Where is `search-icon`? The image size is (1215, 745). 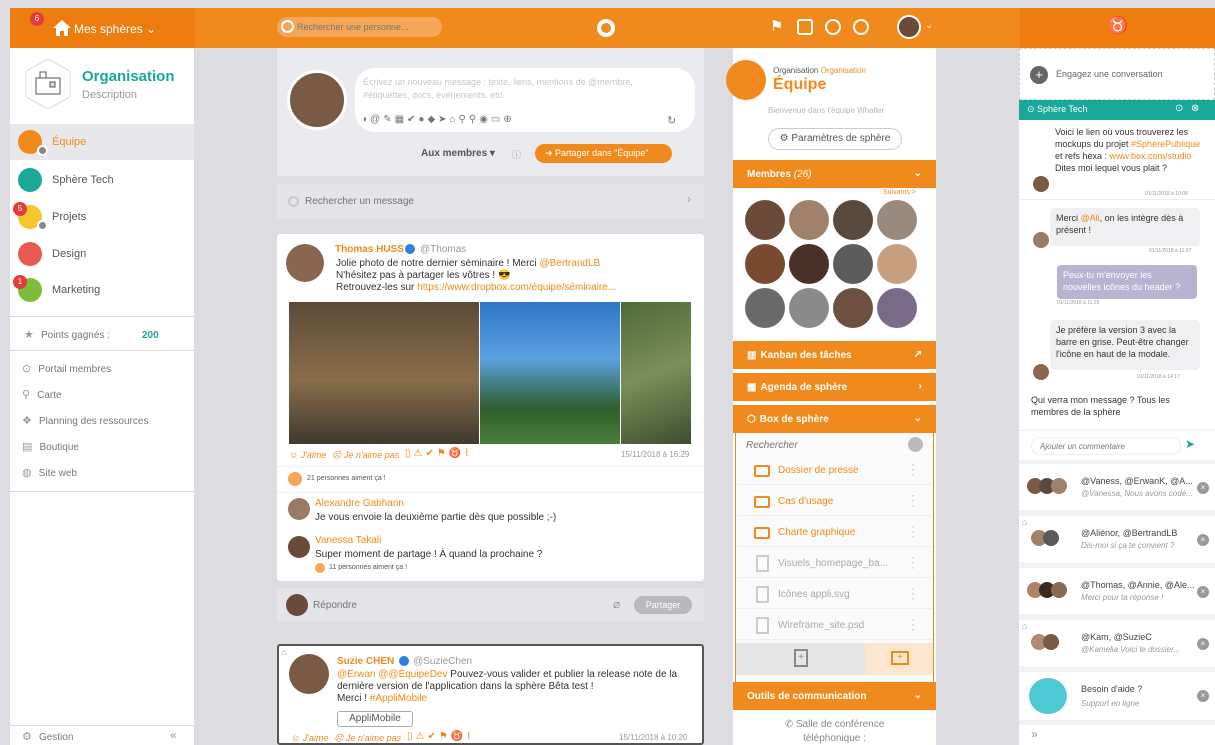
search-icon is located at coordinates (915, 444).